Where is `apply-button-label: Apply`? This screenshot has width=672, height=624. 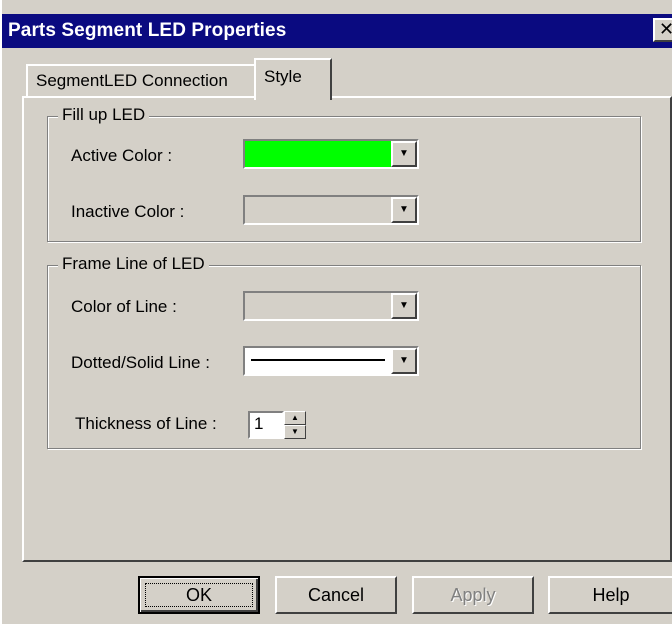
apply-button-label: Apply is located at coordinates (473, 595).